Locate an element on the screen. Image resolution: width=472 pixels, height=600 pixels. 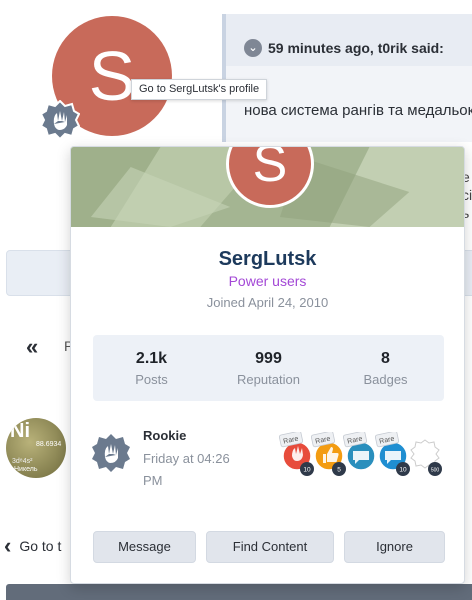
element-config: 3d⁸4s² is located at coordinates (22, 461).